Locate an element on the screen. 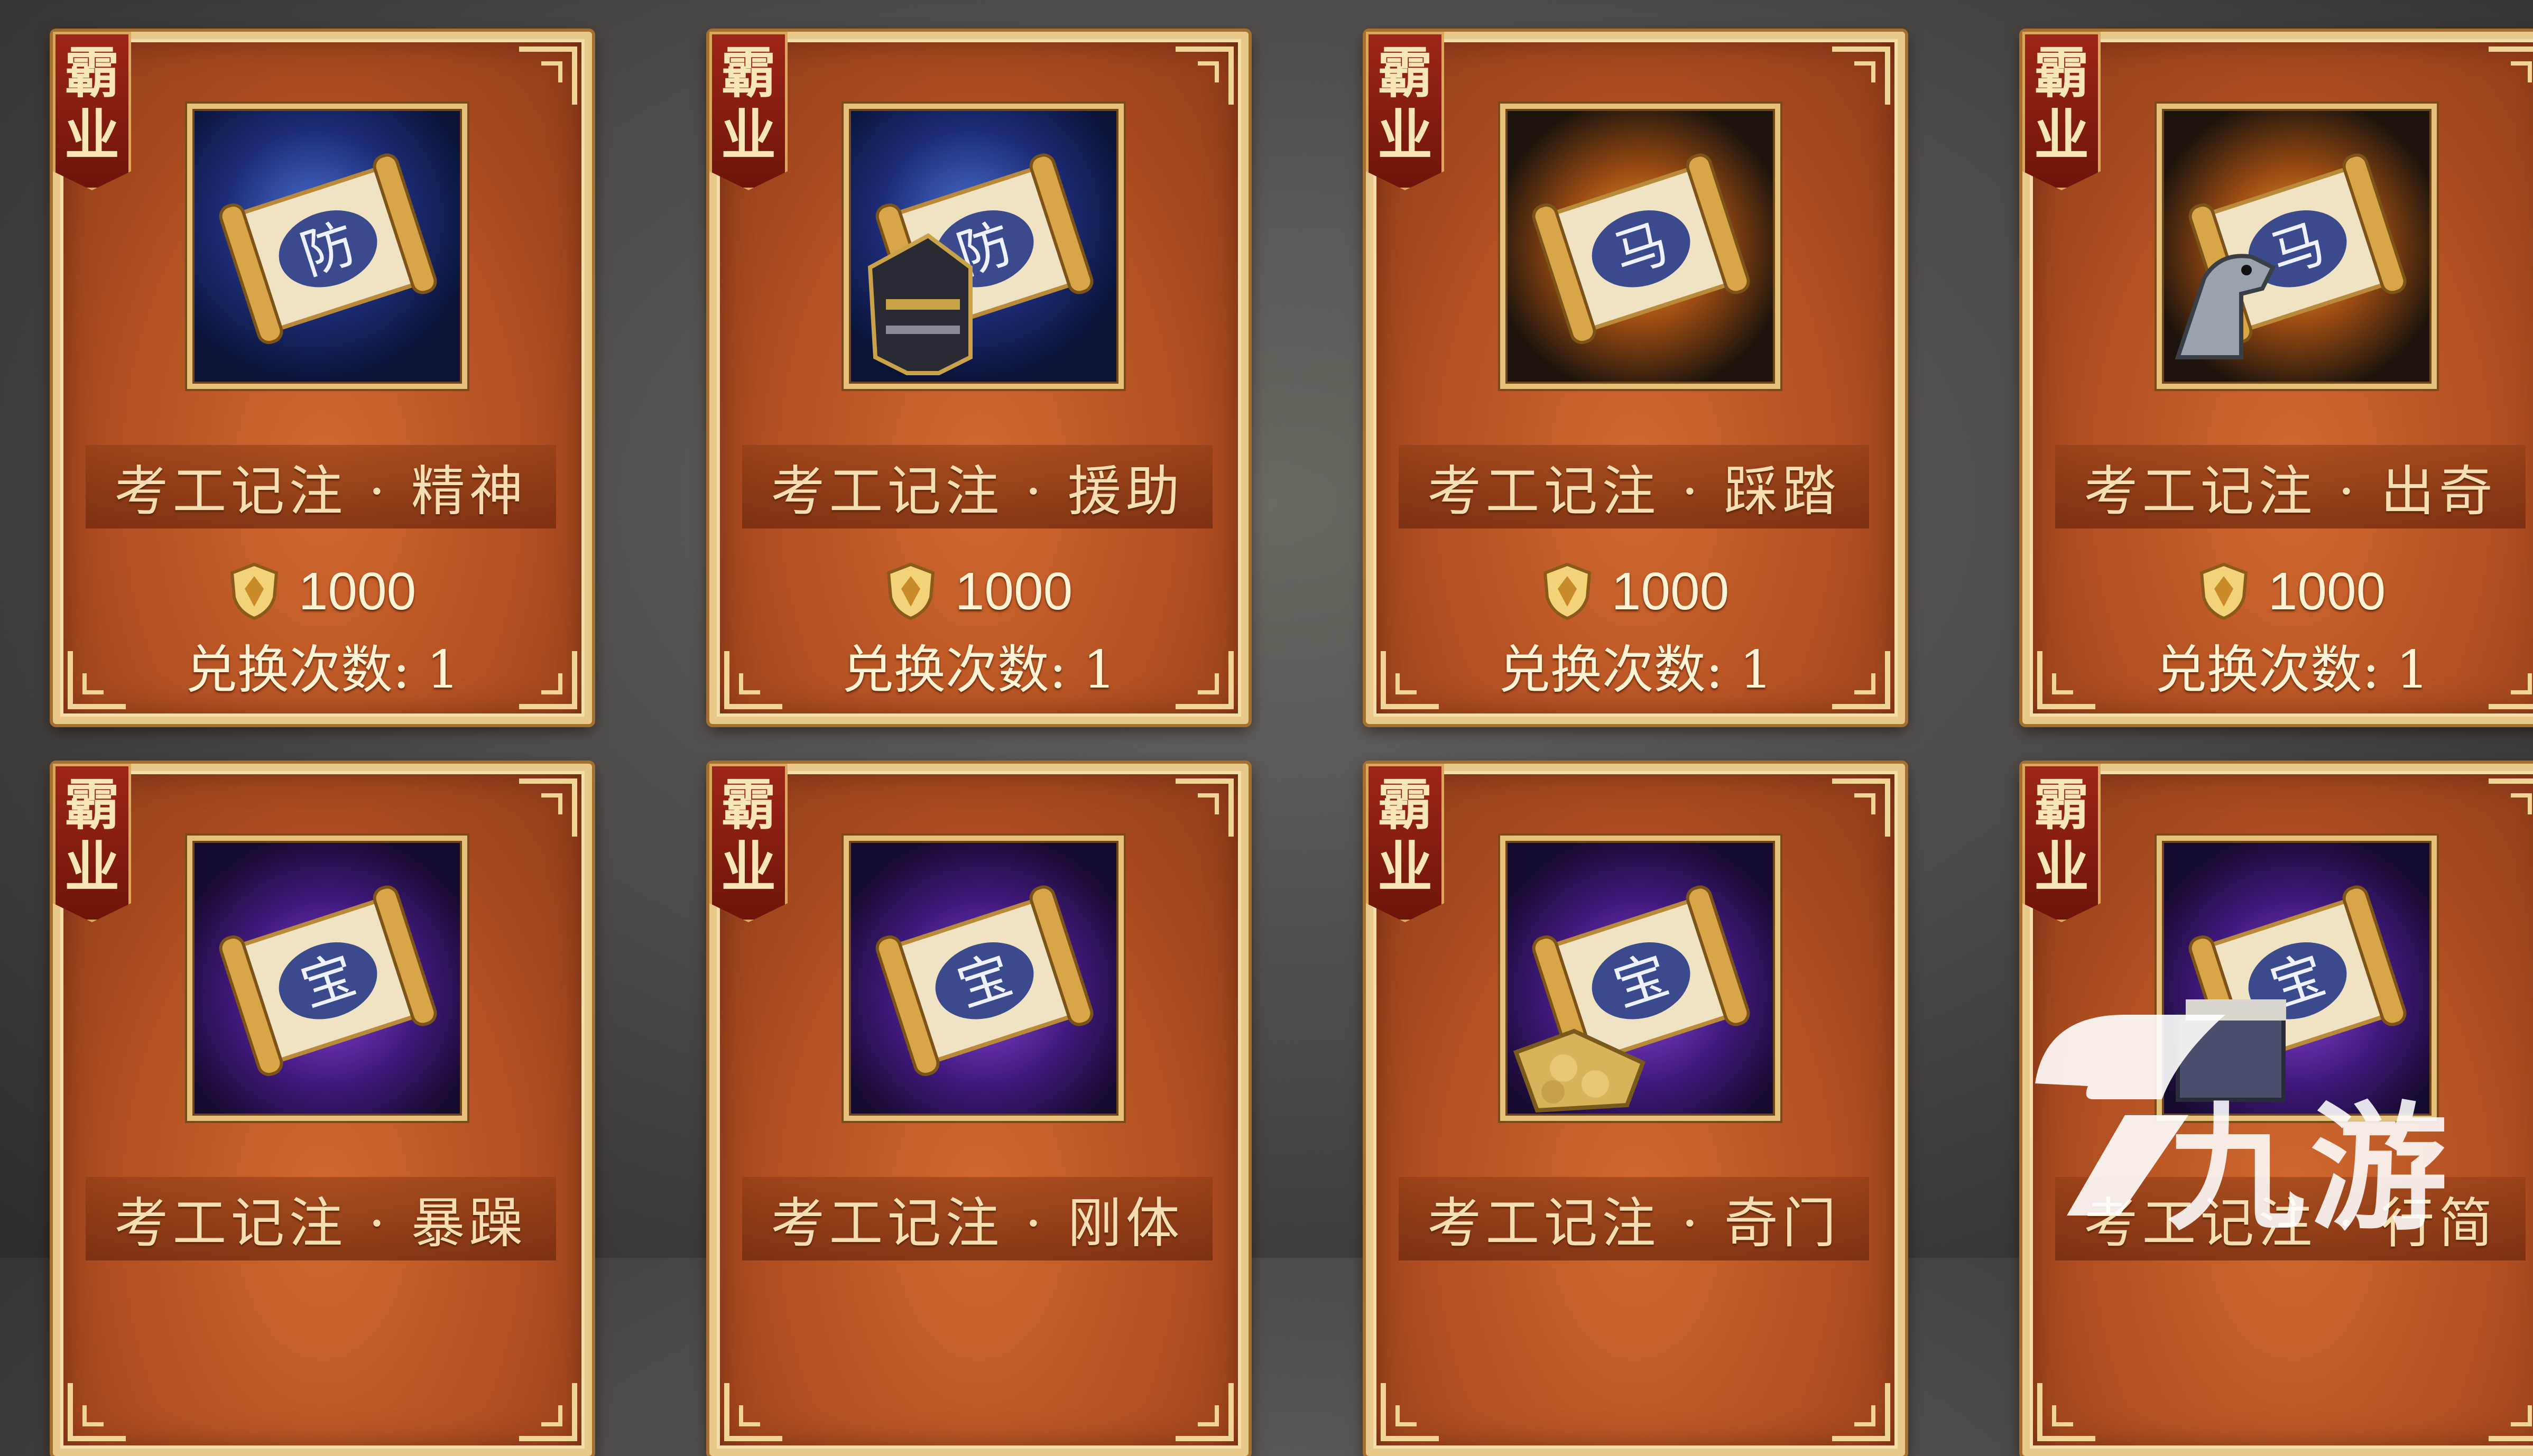  exchange-card: 霸业宝考工记注 · 暴躁 is located at coordinates (322, 1110).